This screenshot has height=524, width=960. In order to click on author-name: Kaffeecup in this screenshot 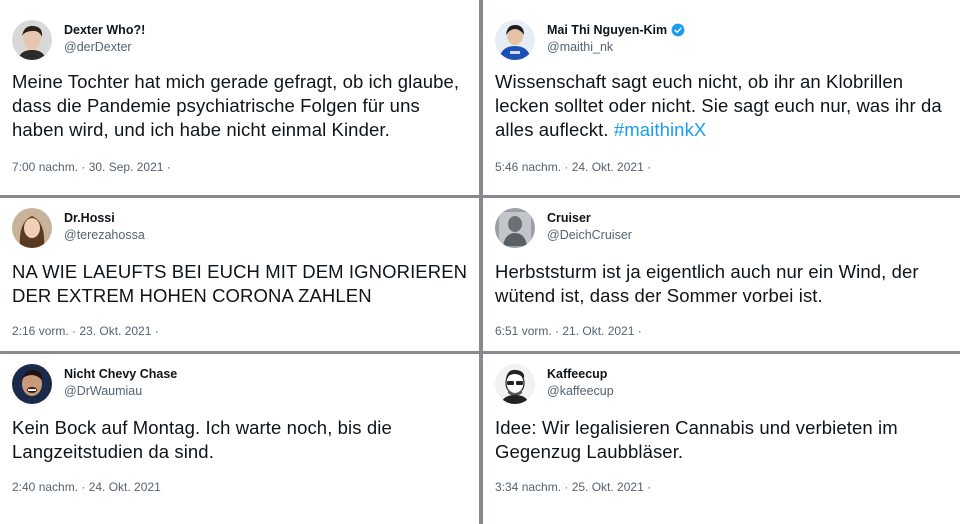, I will do `click(577, 374)`.